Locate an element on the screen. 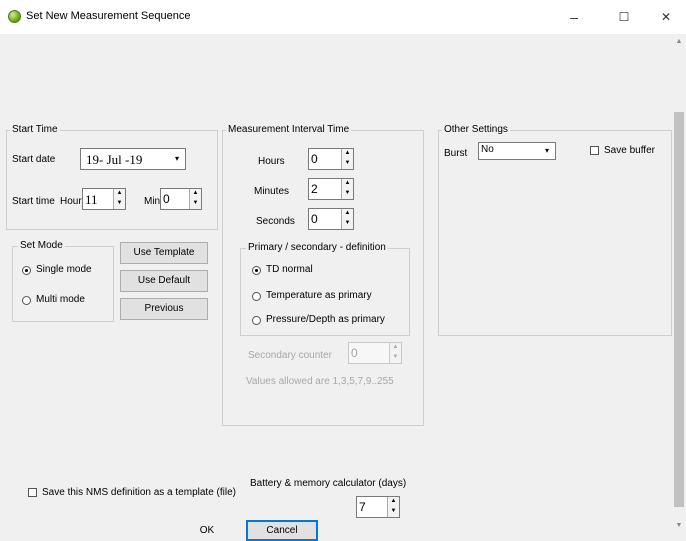 The image size is (686, 541). hours-label: Hours is located at coordinates (271, 161).